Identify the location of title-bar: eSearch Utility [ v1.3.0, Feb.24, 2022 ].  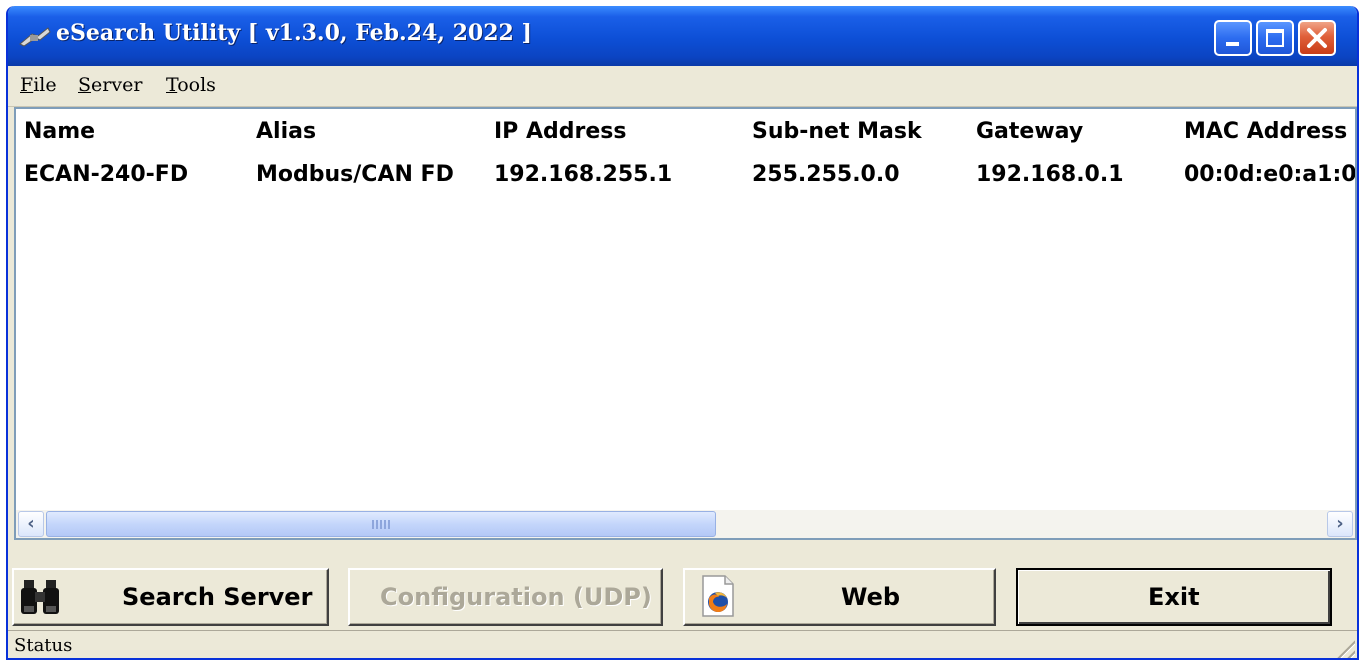
(682, 36).